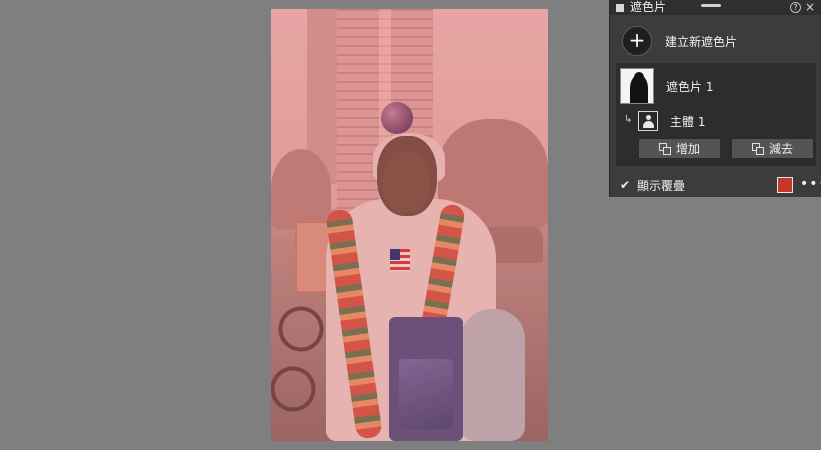  Describe the element at coordinates (628, 119) in the screenshot. I see `corner-arrow-icon: ↳` at that location.